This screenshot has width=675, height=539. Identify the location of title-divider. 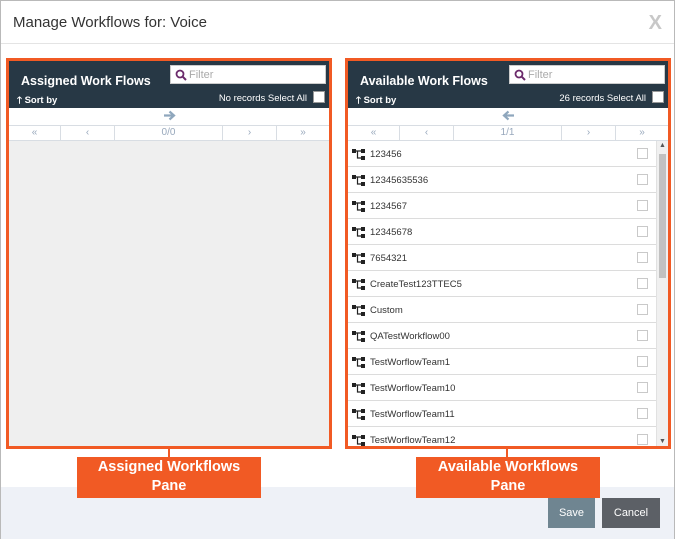
(337, 43).